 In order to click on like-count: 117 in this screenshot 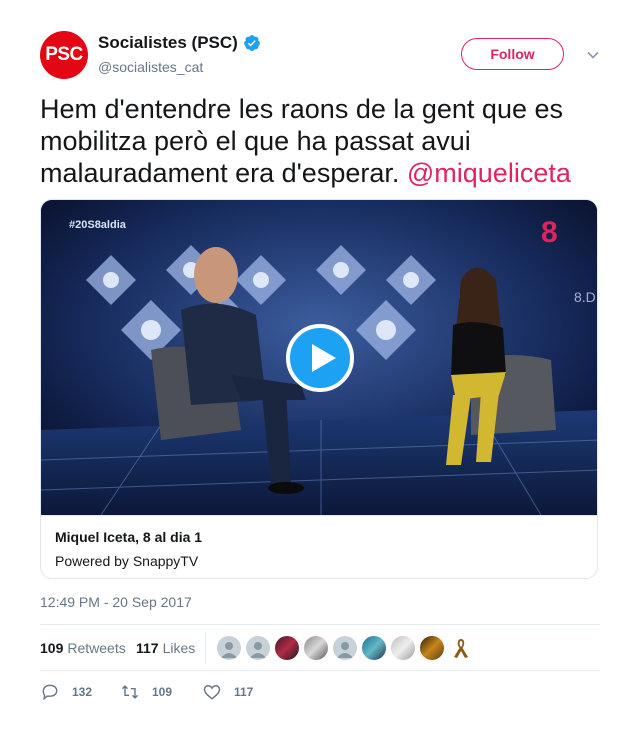, I will do `click(244, 692)`.